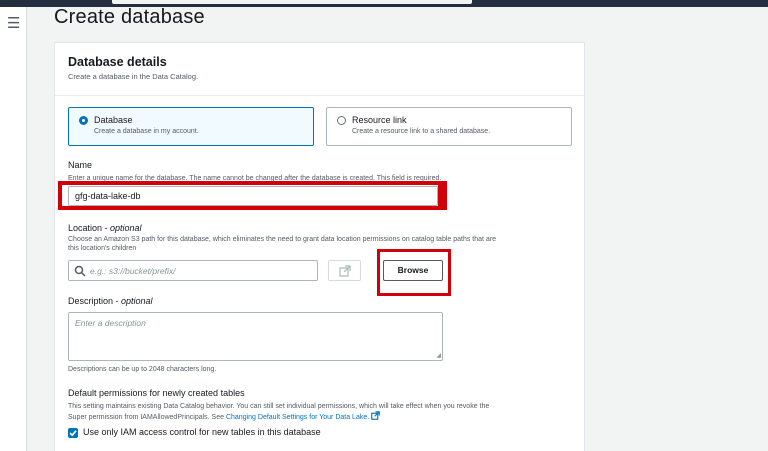 Image resolution: width=768 pixels, height=451 pixels. What do you see at coordinates (110, 323) in the screenshot?
I see `description-placeholder: Enter a description` at bounding box center [110, 323].